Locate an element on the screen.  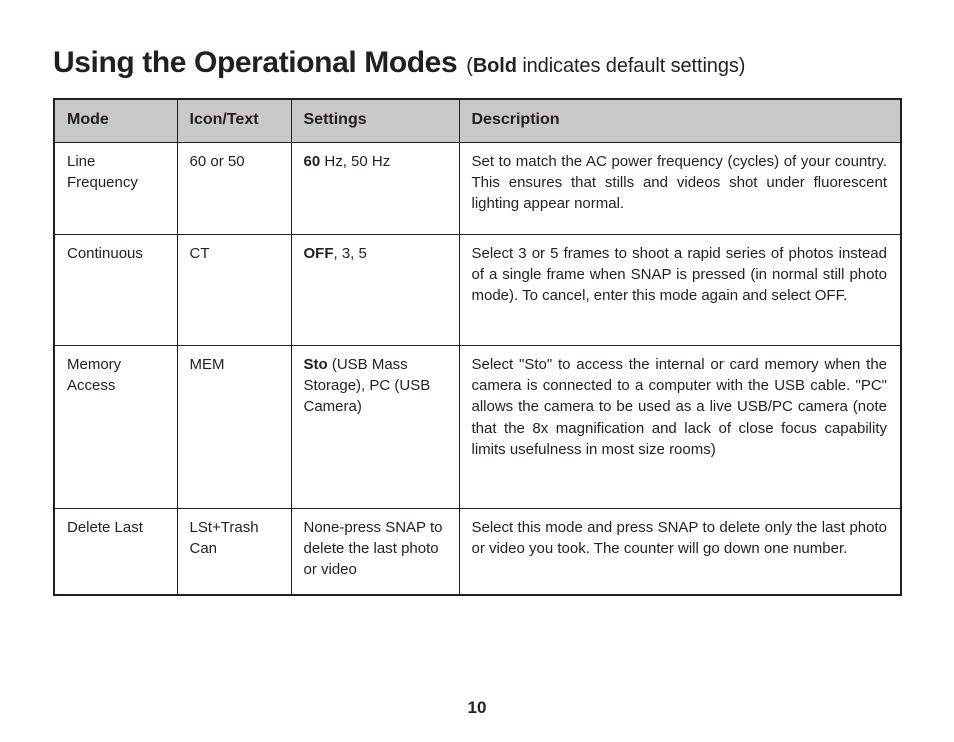
cell-settings-default: Sto is located at coordinates (315, 364).